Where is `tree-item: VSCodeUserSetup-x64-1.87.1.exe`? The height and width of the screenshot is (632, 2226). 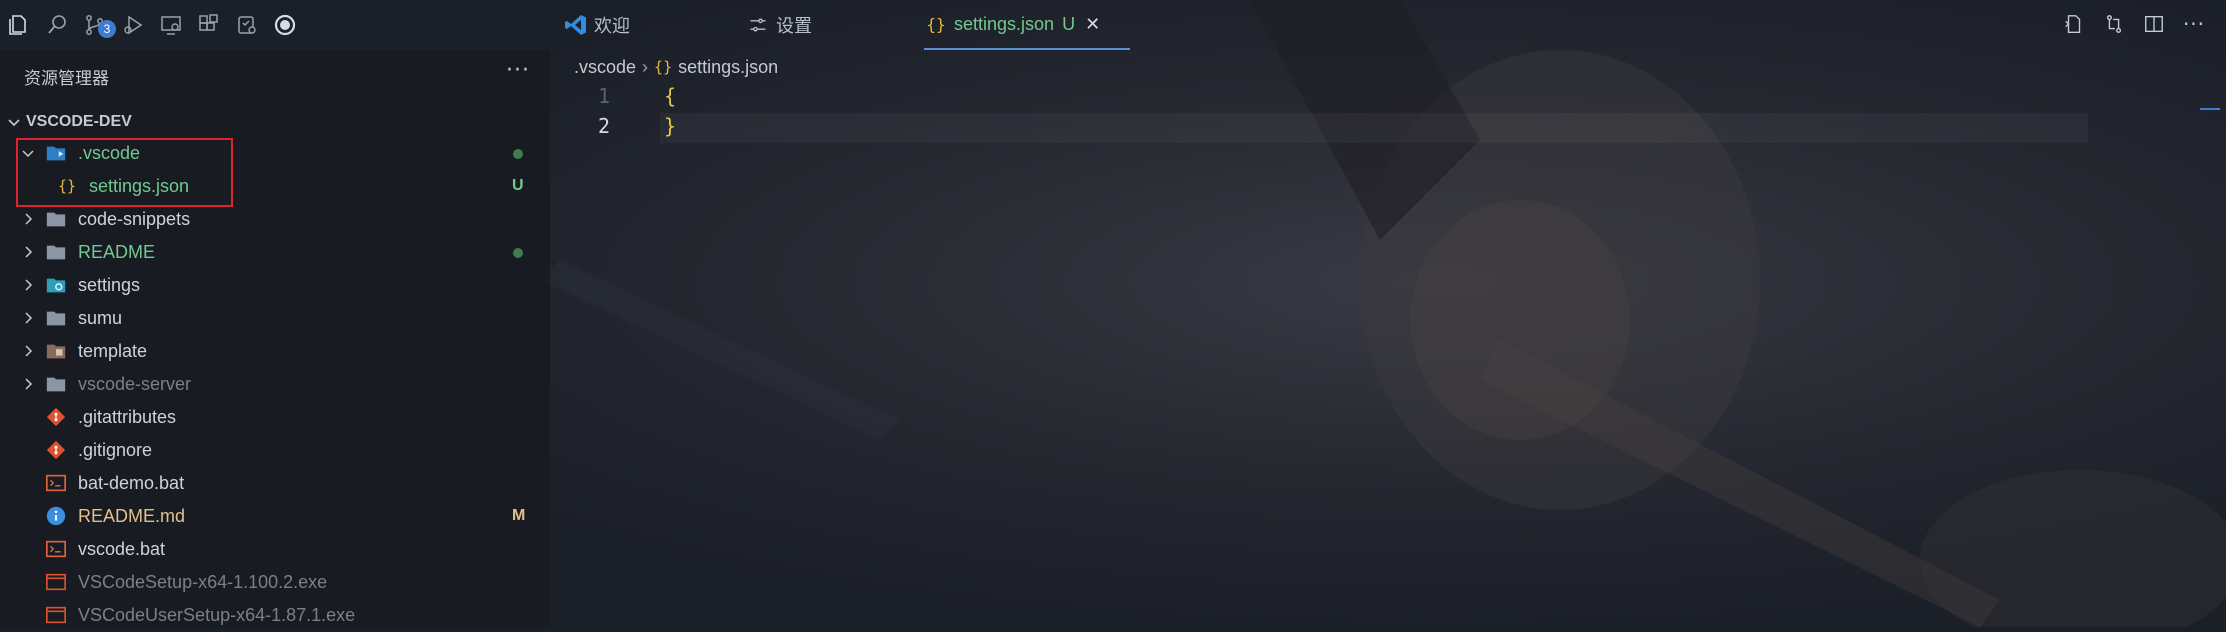 tree-item: VSCodeUserSetup-x64-1.87.1.exe is located at coordinates (275, 615).